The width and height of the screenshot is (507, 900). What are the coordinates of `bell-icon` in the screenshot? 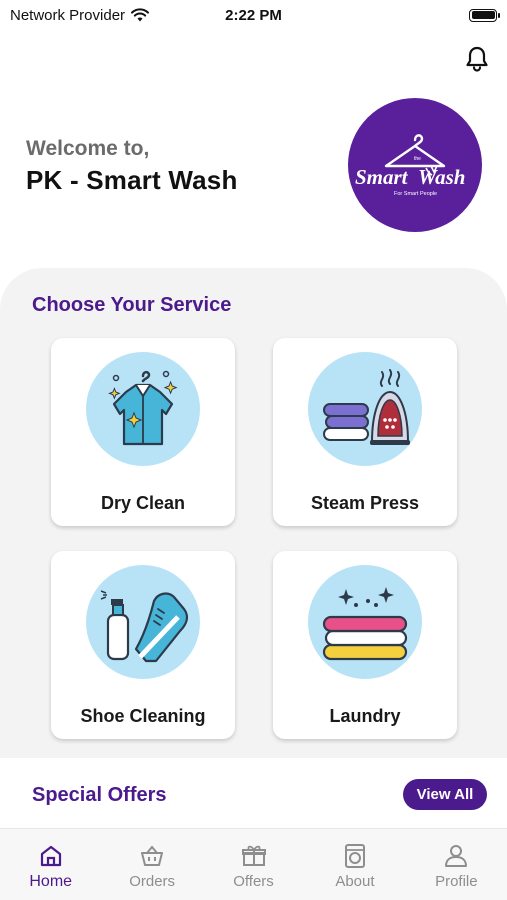 It's located at (477, 59).